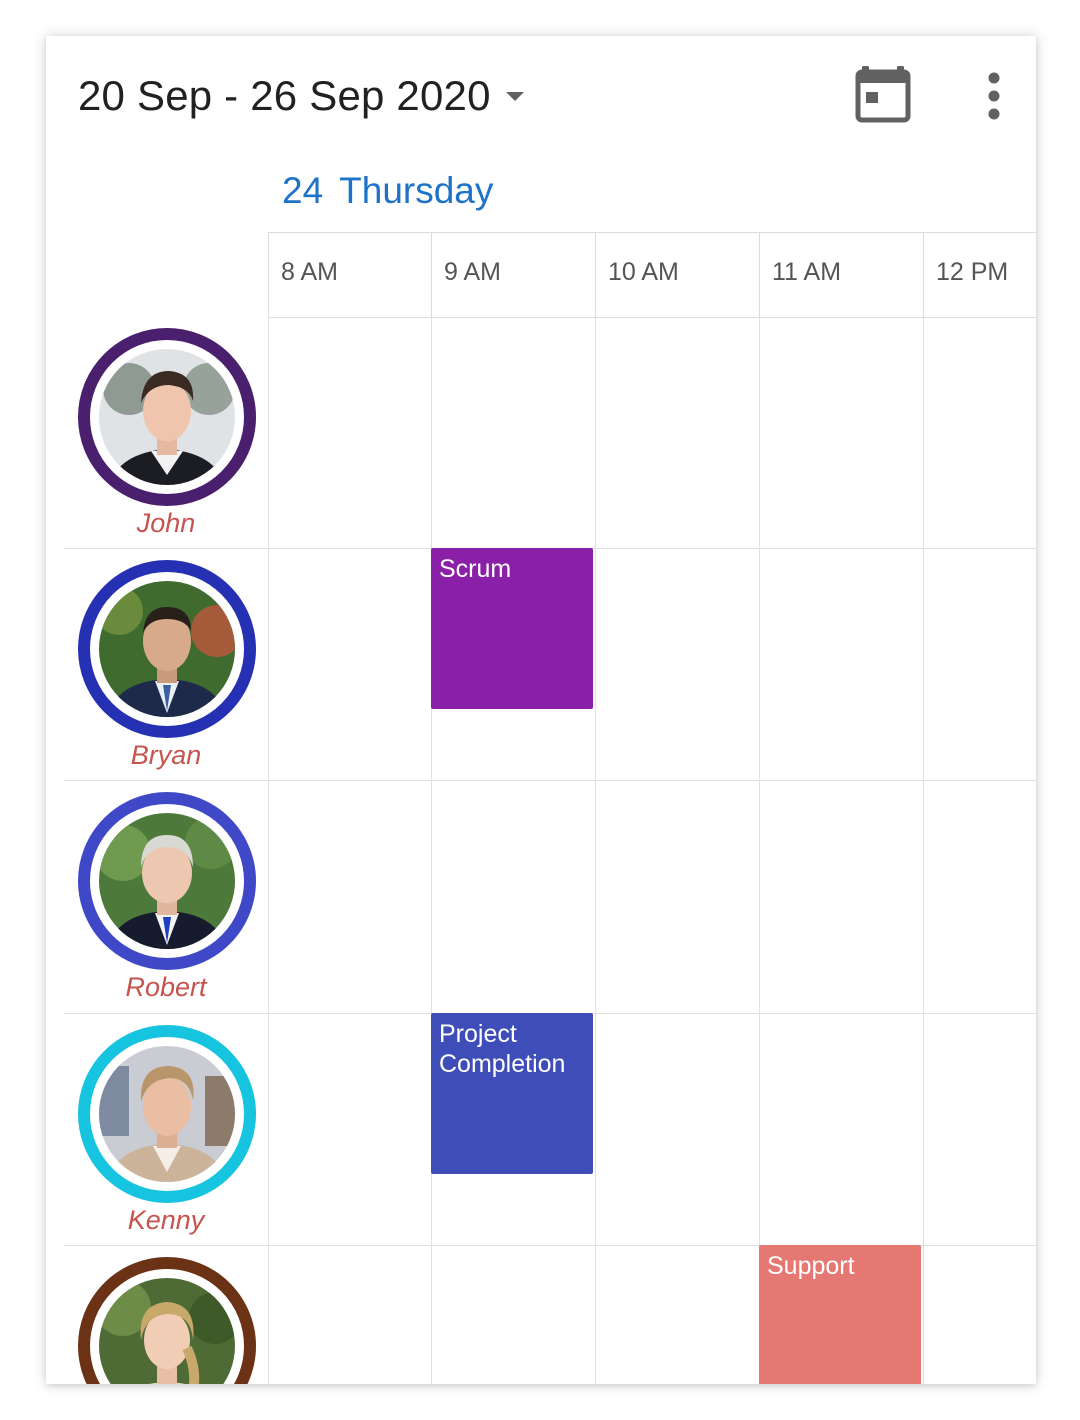  I want to click on appointment-support: Support, so click(840, 1314).